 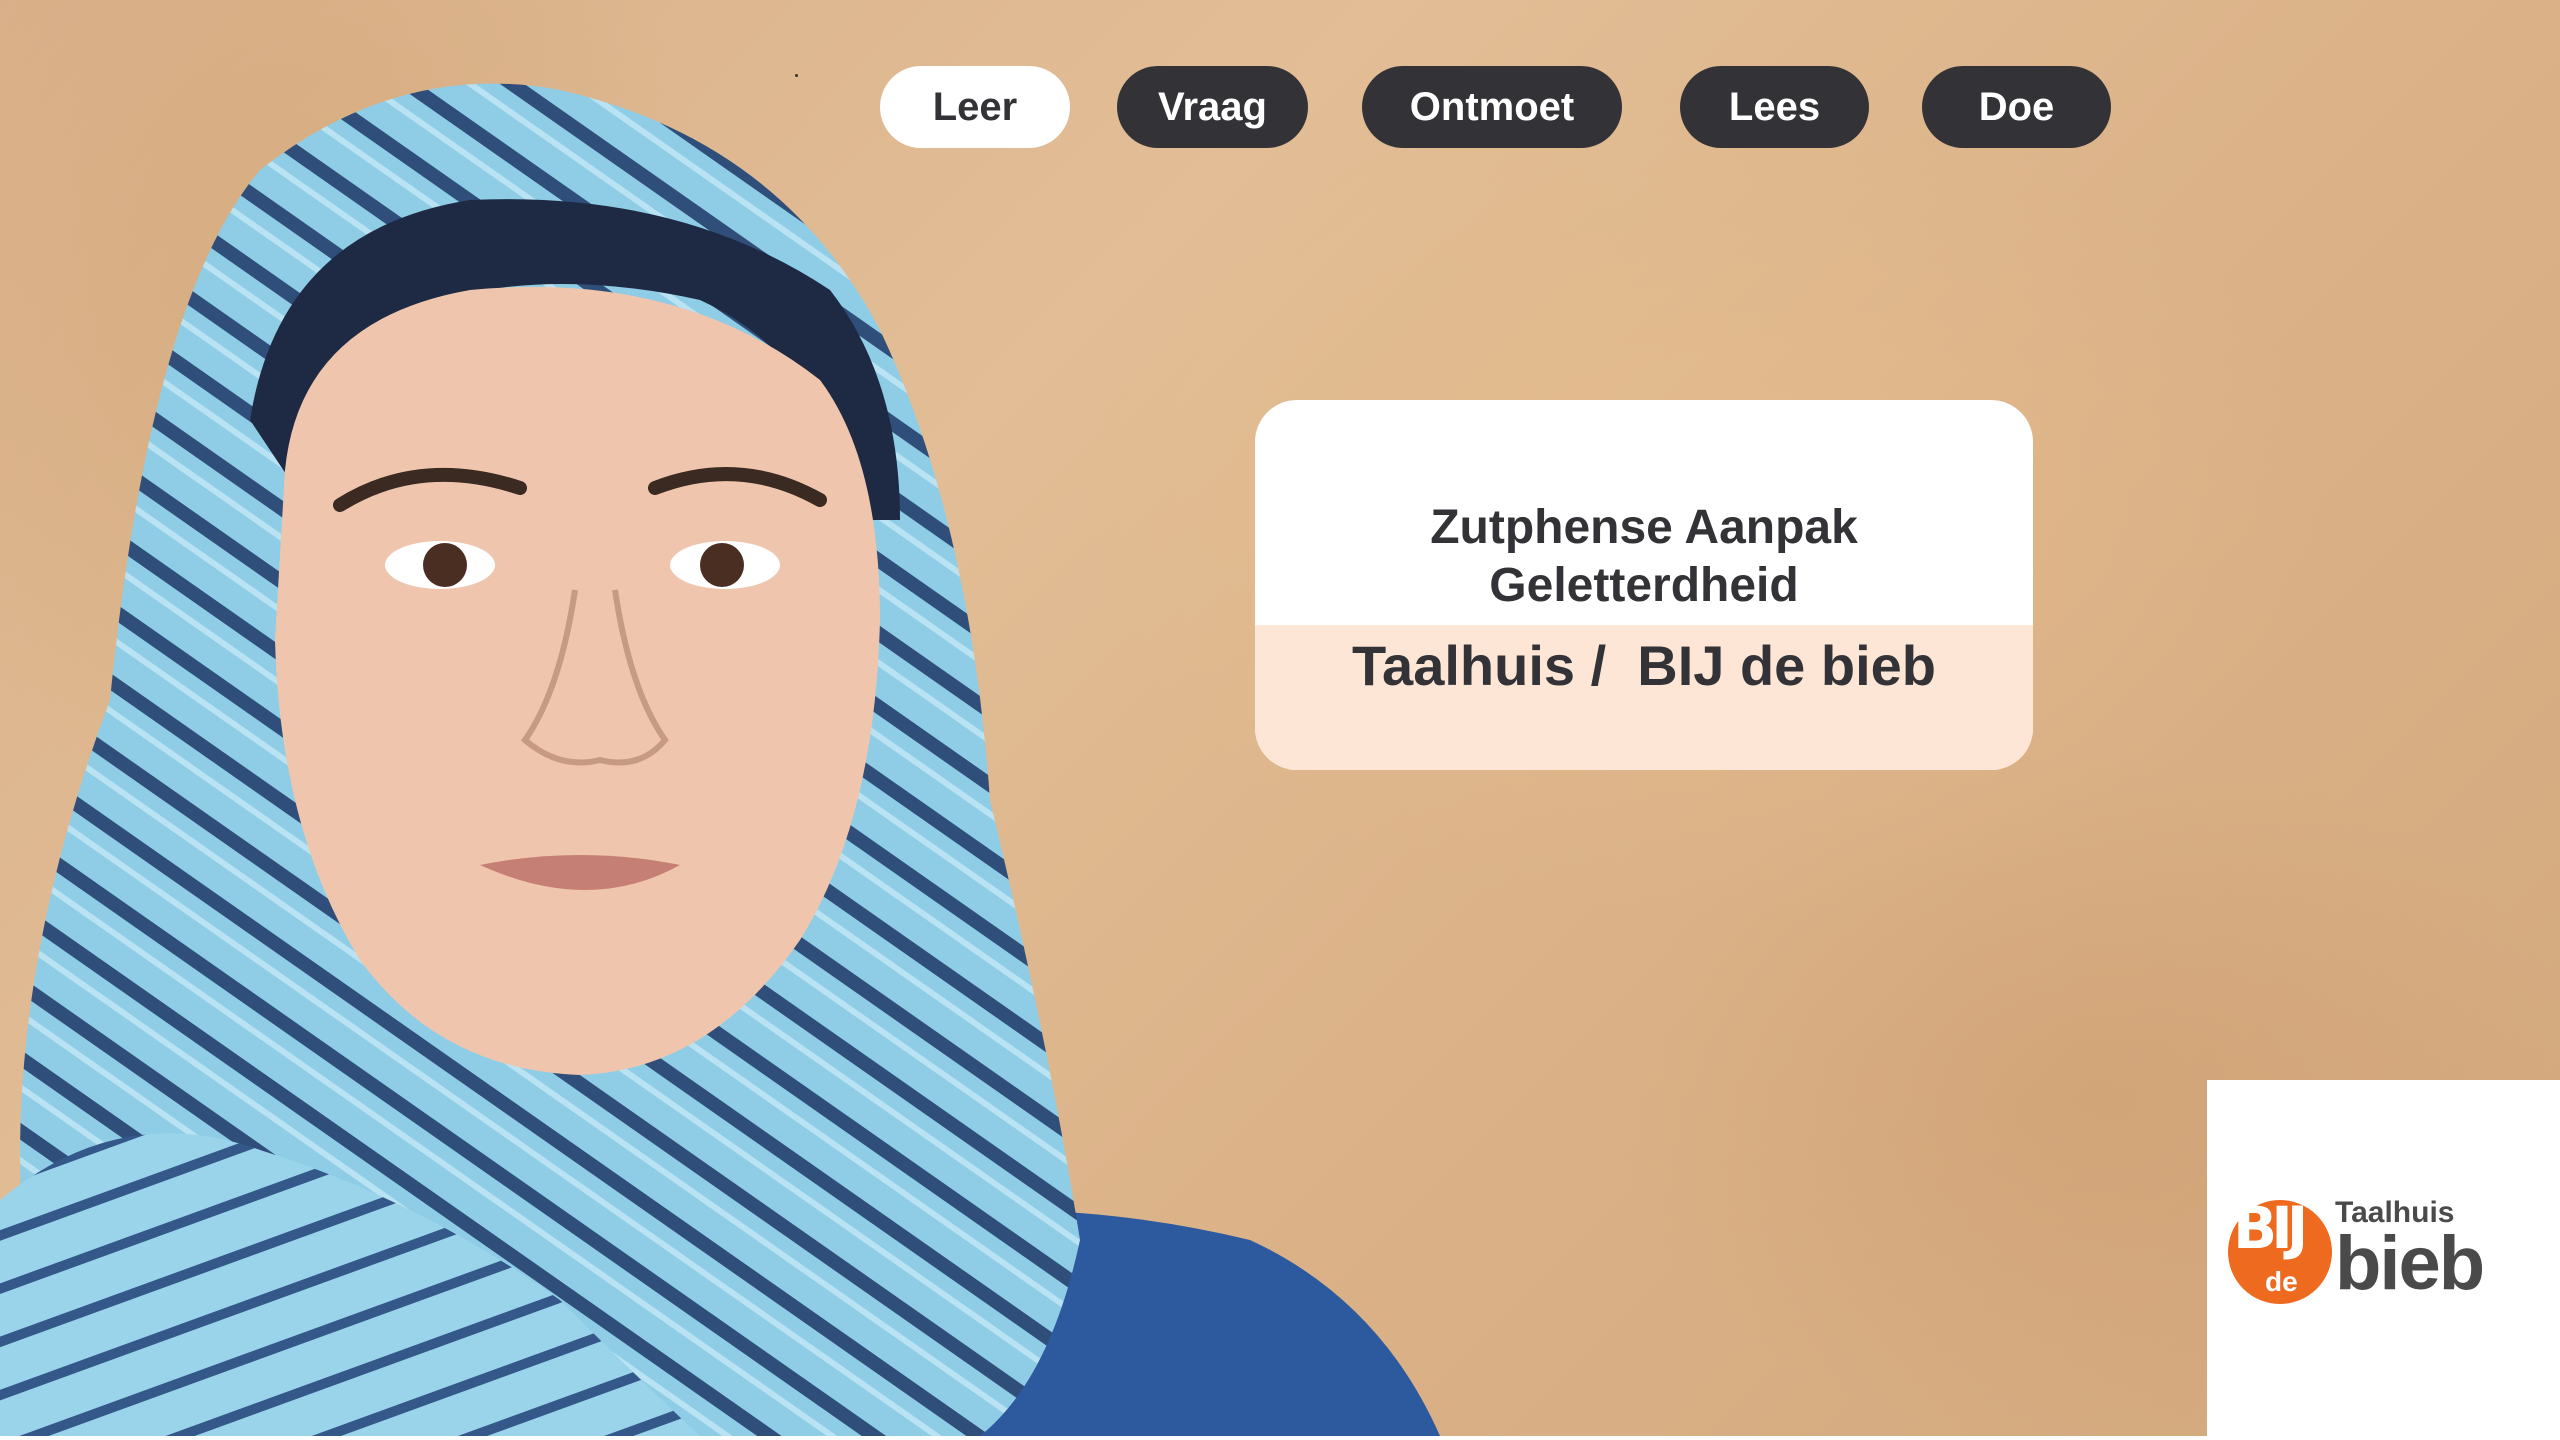 What do you see at coordinates (1280, 1438) in the screenshot?
I see `bottom-strip` at bounding box center [1280, 1438].